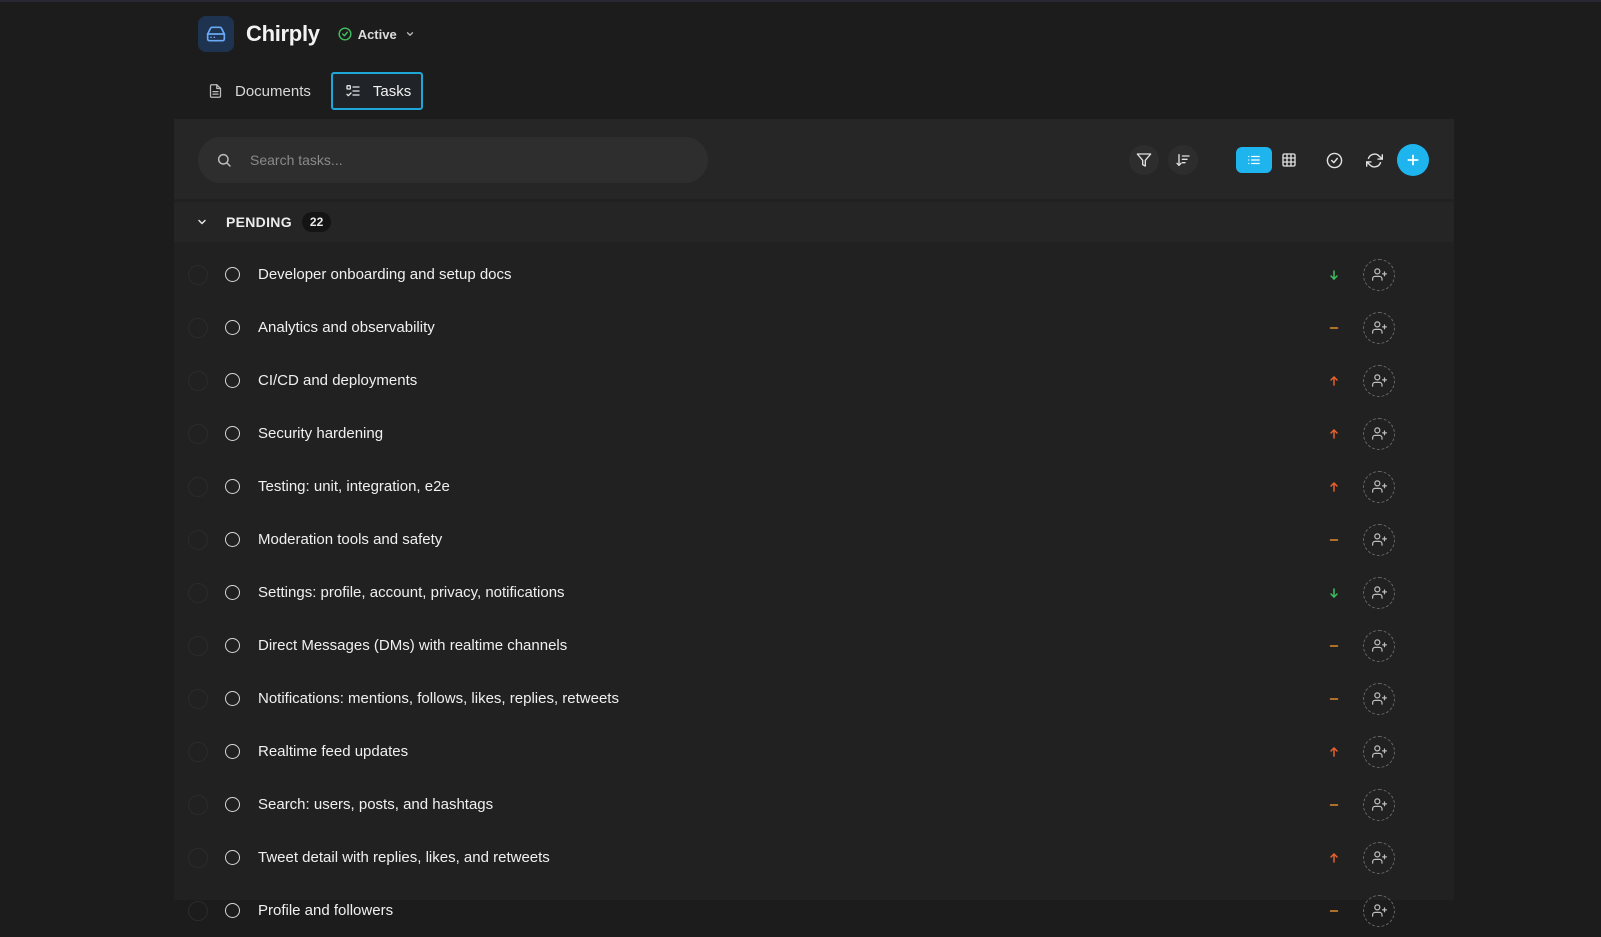 The width and height of the screenshot is (1601, 937). I want to click on tasks-toolbar, so click(814, 159).